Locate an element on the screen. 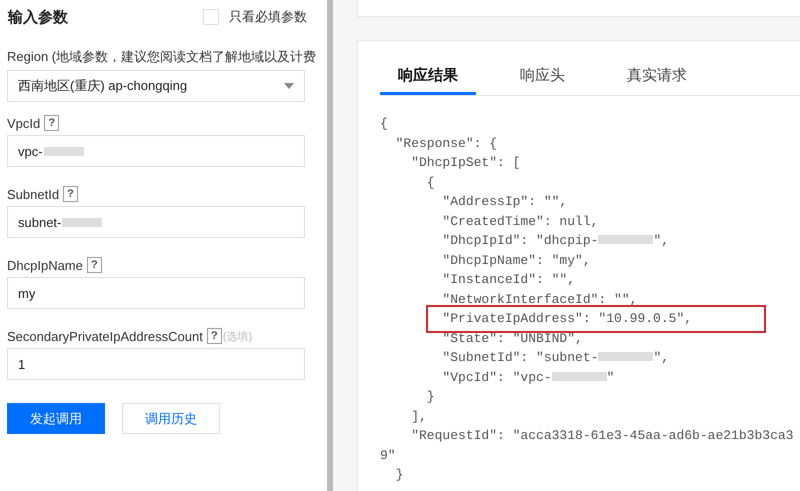 Image resolution: width=800 pixels, height=491 pixels. field-label: Region (地域参数，建议您阅读文档了解地域以及计费 is located at coordinates (161, 57).